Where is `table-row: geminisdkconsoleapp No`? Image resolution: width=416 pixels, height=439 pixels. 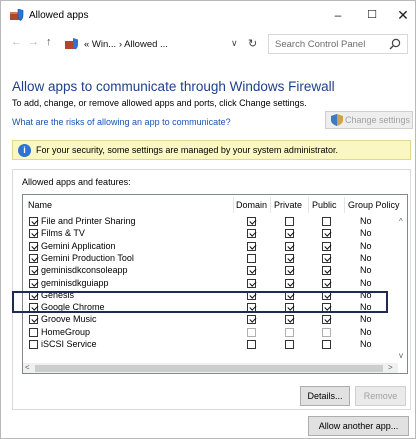 table-row: geminisdkconsoleapp No is located at coordinates (210, 271).